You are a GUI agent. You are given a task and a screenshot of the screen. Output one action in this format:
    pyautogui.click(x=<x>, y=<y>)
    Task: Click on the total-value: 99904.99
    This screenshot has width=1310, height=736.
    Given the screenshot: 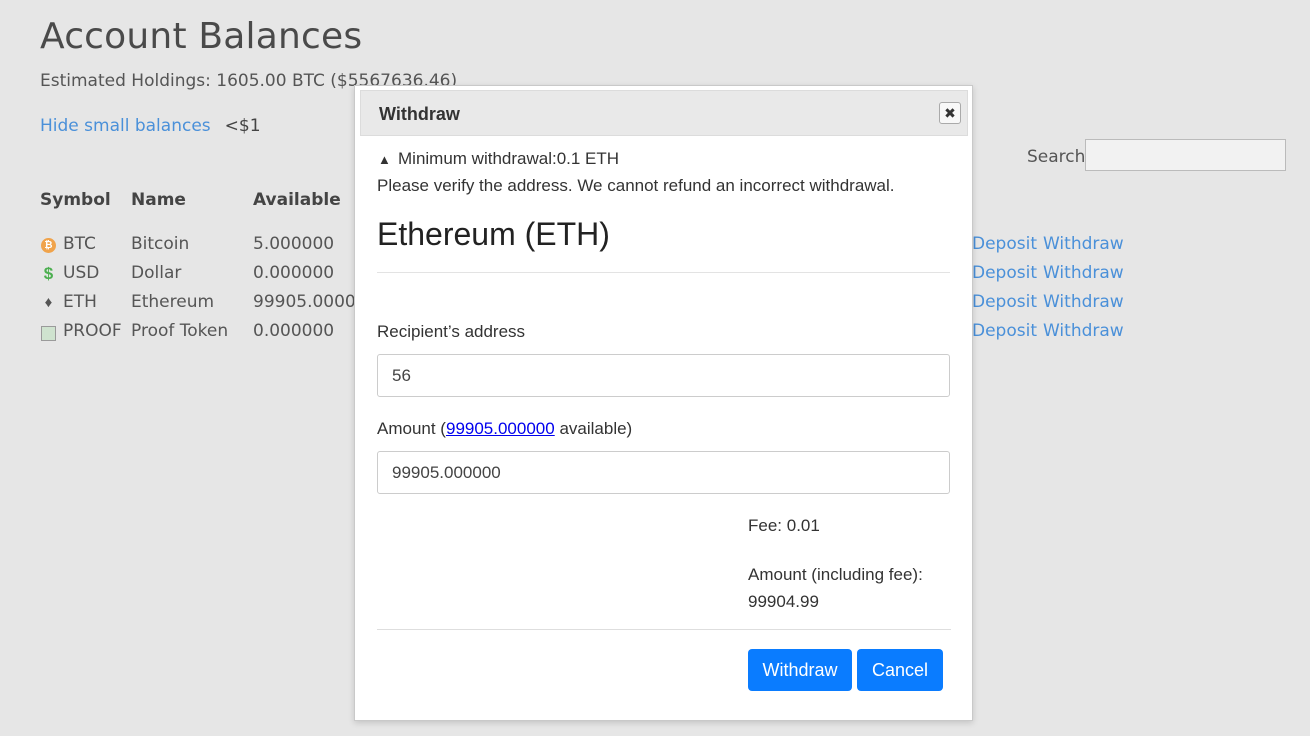 What is the action you would take?
    pyautogui.click(x=783, y=601)
    